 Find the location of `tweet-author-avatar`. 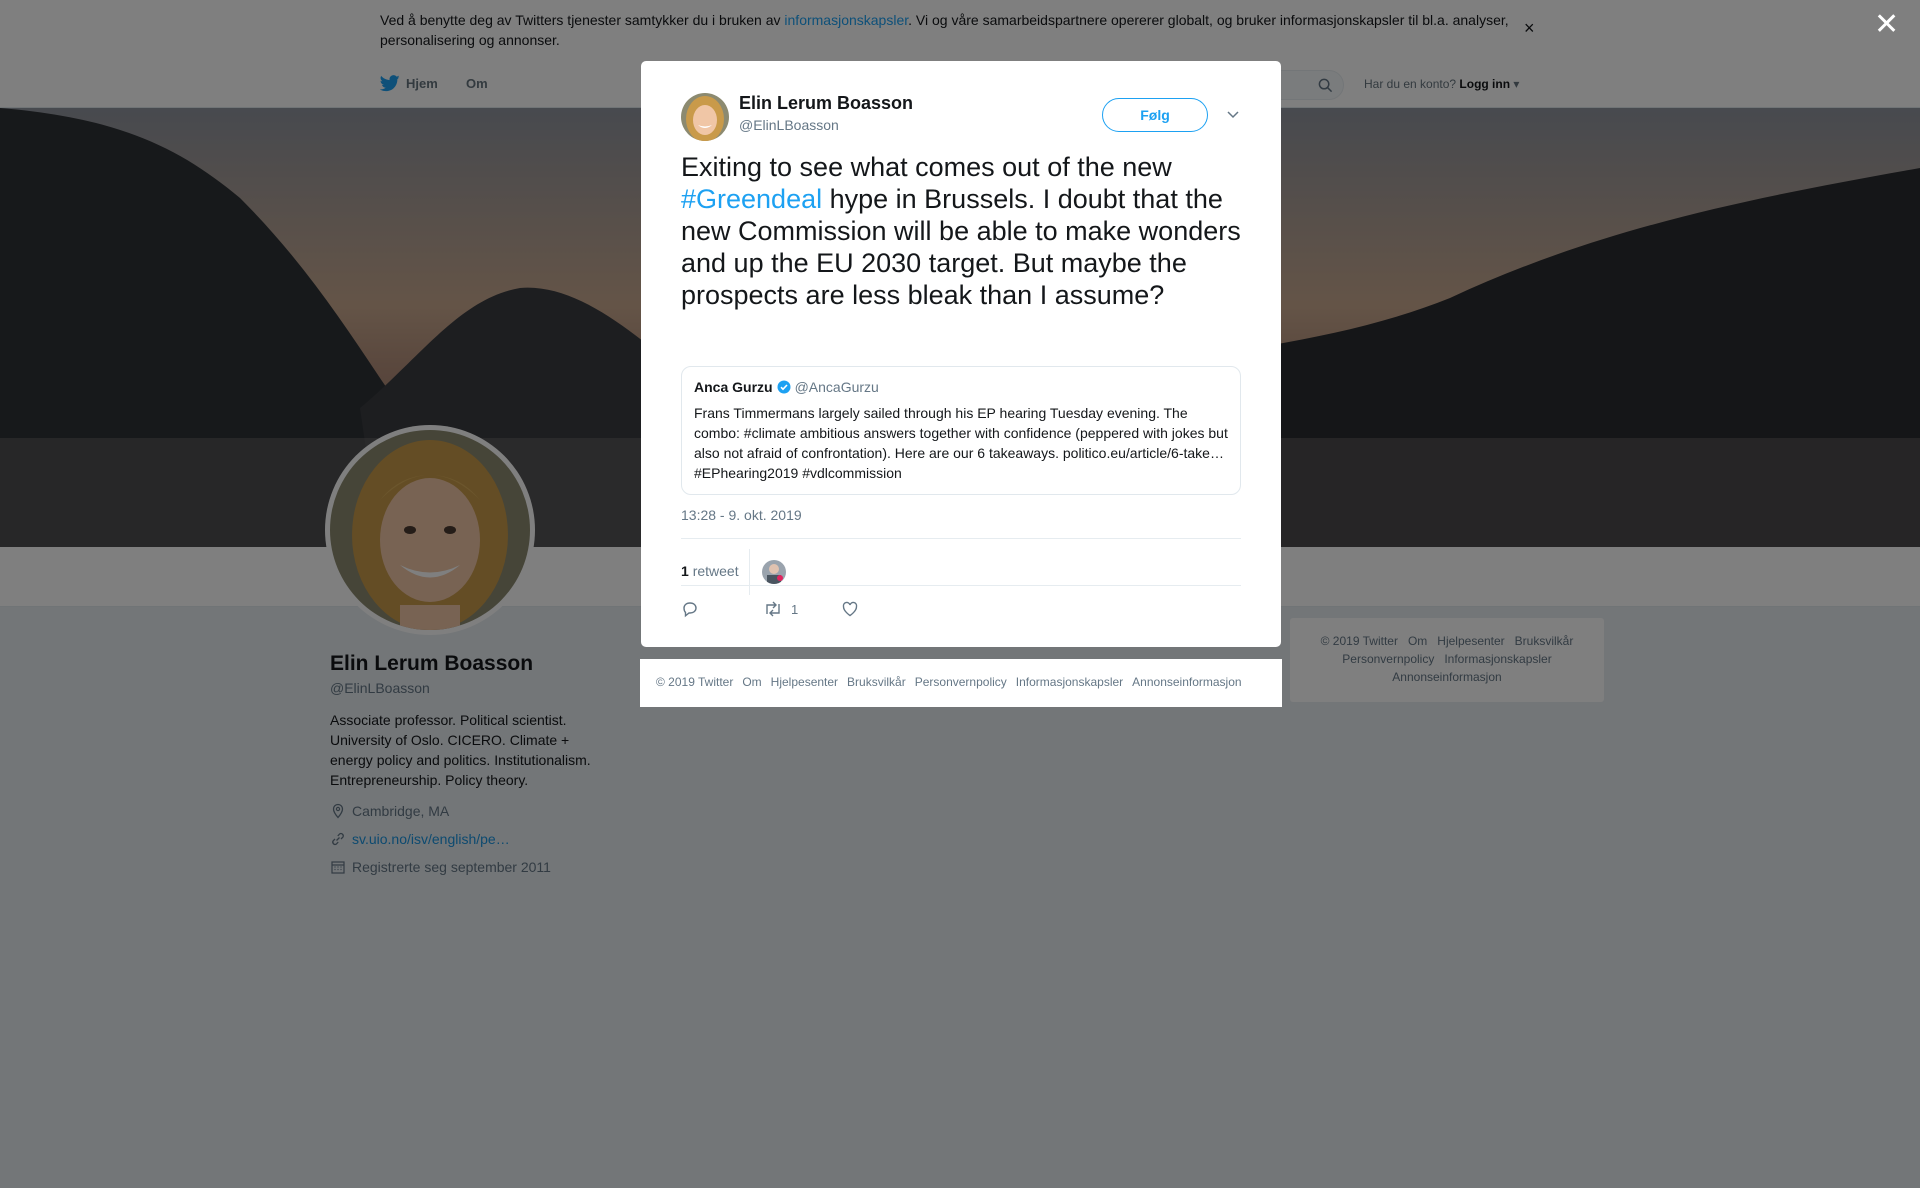

tweet-author-avatar is located at coordinates (705, 117).